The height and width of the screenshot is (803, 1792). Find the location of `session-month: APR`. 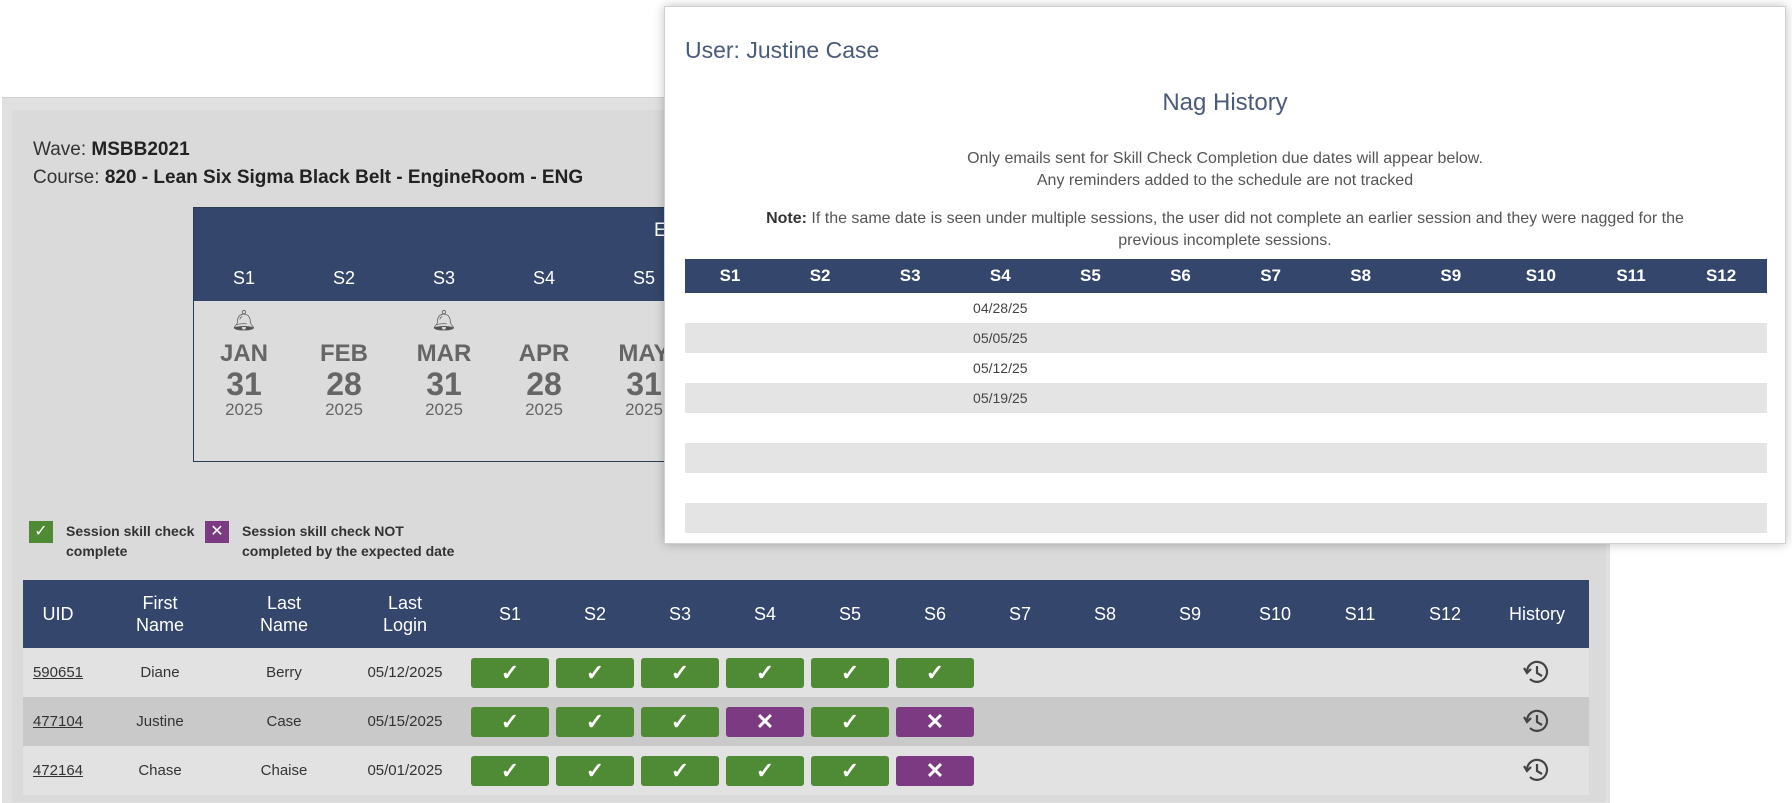

session-month: APR is located at coordinates (544, 353).